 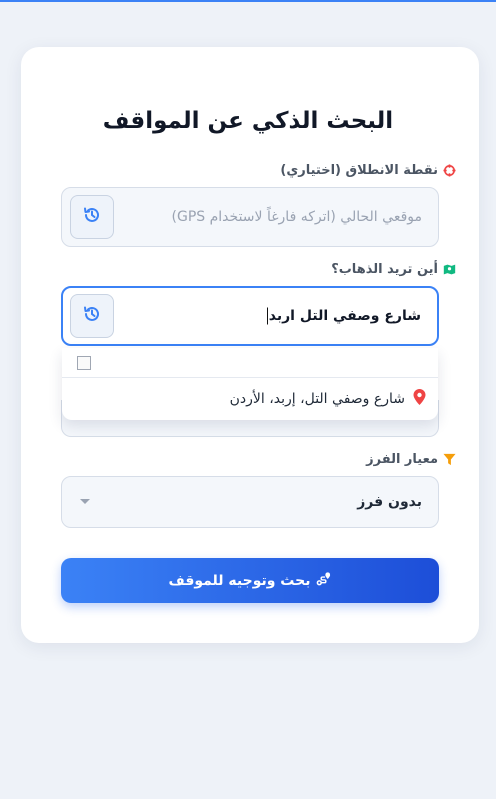 I want to click on start-history-button, so click(x=92, y=217).